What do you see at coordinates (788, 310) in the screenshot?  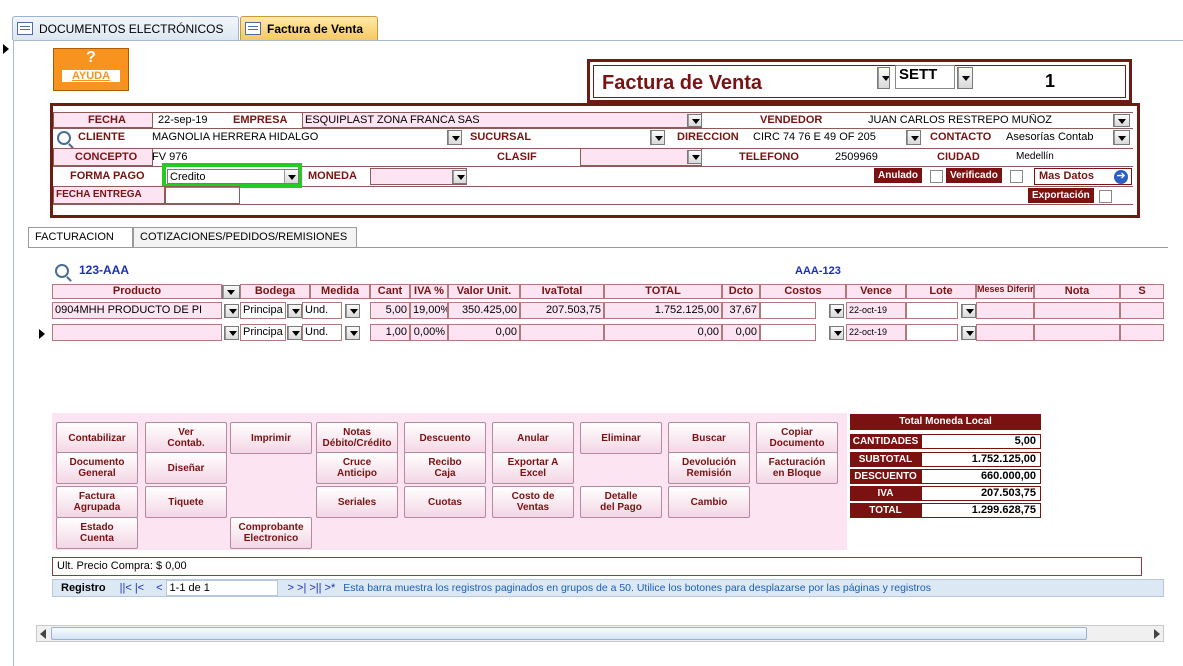 I see `cell-costos` at bounding box center [788, 310].